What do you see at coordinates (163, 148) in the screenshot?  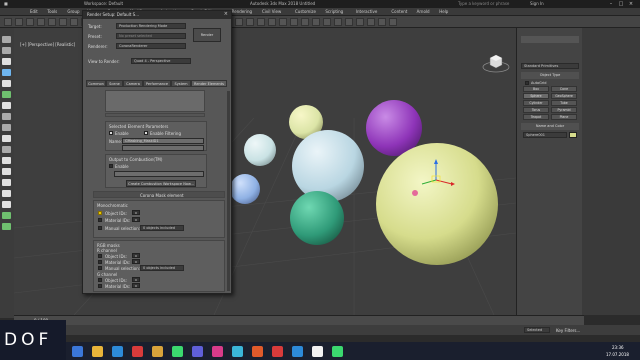 I see `path-input` at bounding box center [163, 148].